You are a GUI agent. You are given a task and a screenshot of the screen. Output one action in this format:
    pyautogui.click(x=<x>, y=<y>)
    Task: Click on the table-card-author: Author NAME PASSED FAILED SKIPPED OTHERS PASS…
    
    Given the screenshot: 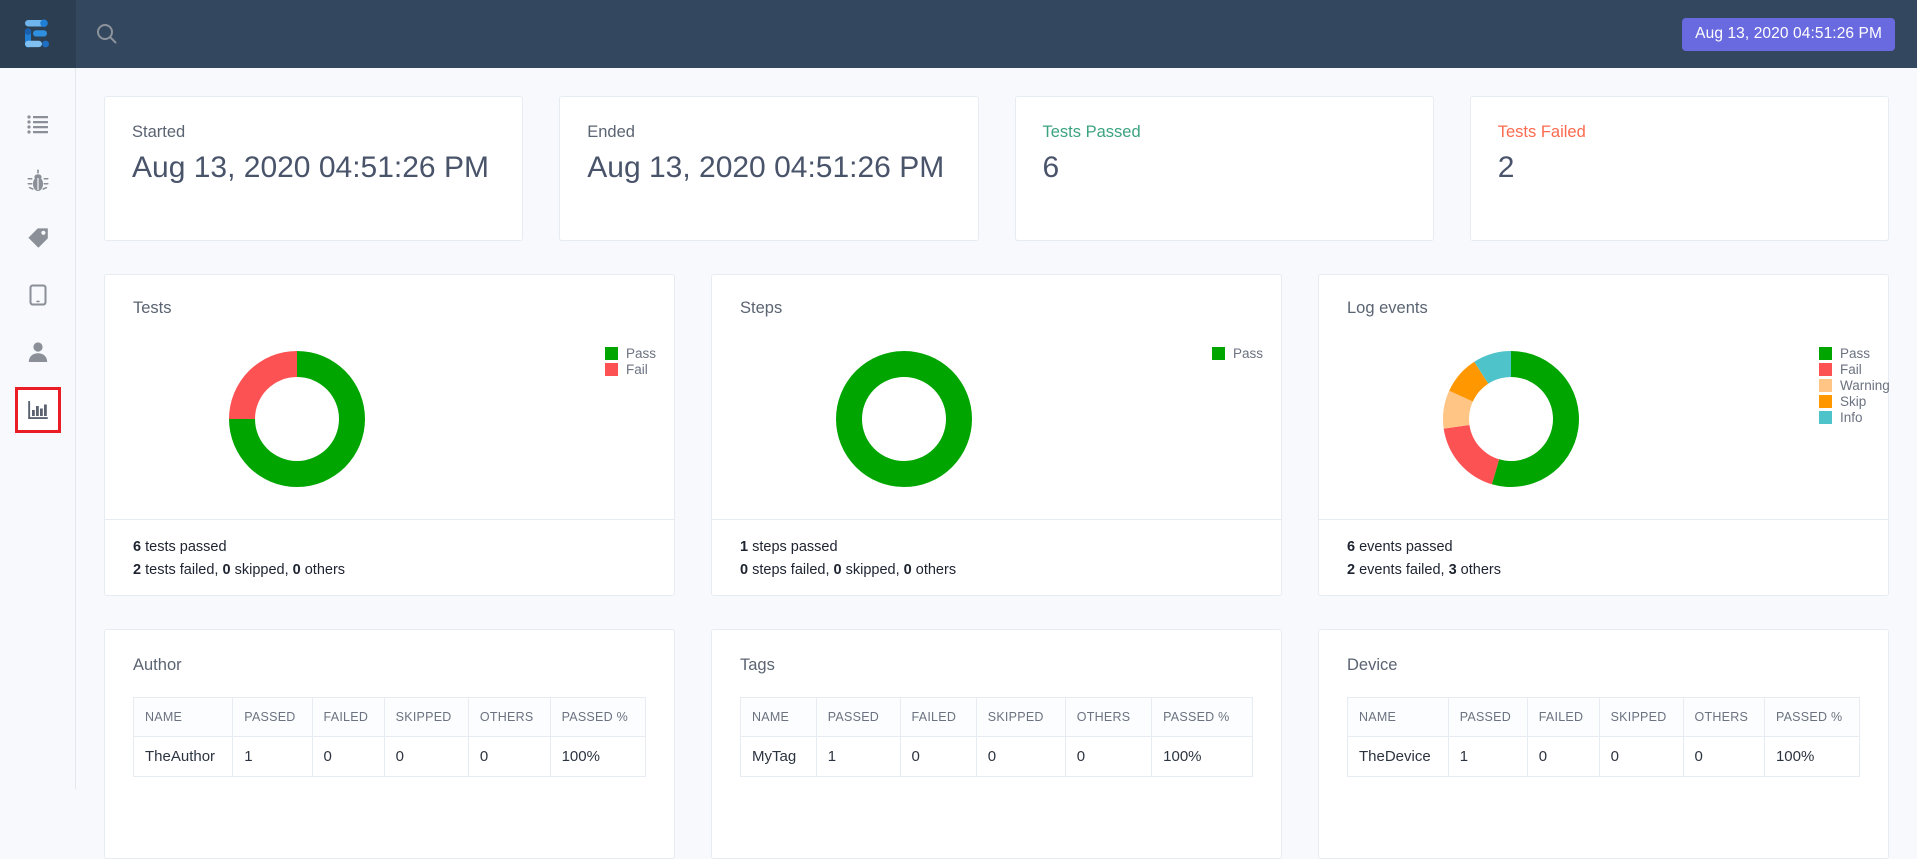 What is the action you would take?
    pyautogui.click(x=389, y=744)
    